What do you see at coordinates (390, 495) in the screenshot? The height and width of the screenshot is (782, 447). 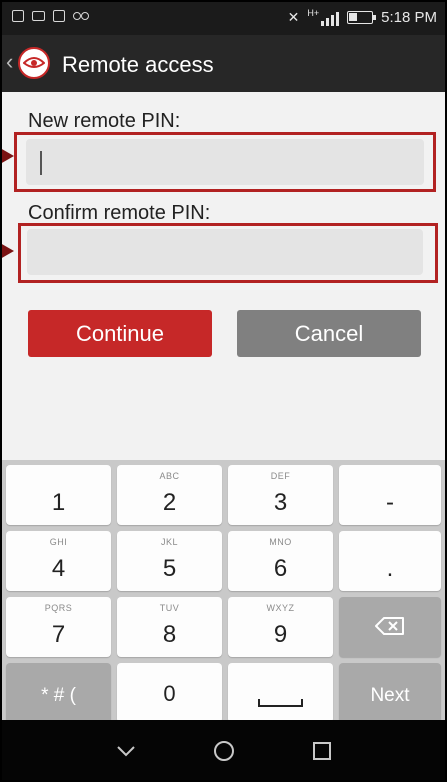 I see `key-dash: -` at bounding box center [390, 495].